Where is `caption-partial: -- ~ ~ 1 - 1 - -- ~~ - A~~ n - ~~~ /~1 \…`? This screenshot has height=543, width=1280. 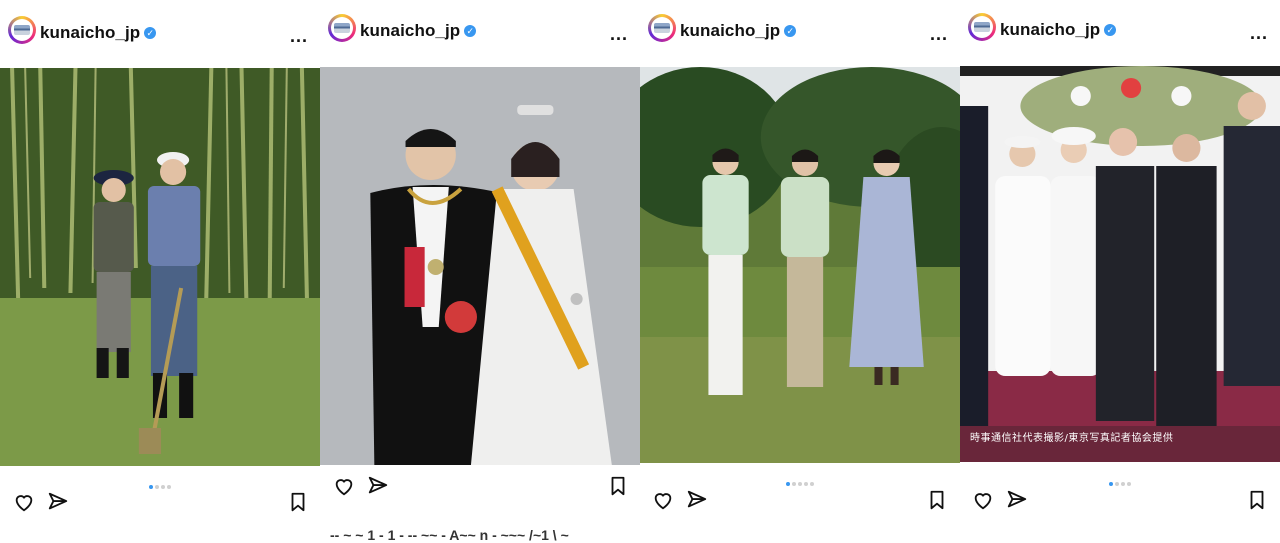
caption-partial: -- ~ ~ 1 - 1 - -- ~~ - A~~ n - ~~~ /~1 \… is located at coordinates (449, 535).